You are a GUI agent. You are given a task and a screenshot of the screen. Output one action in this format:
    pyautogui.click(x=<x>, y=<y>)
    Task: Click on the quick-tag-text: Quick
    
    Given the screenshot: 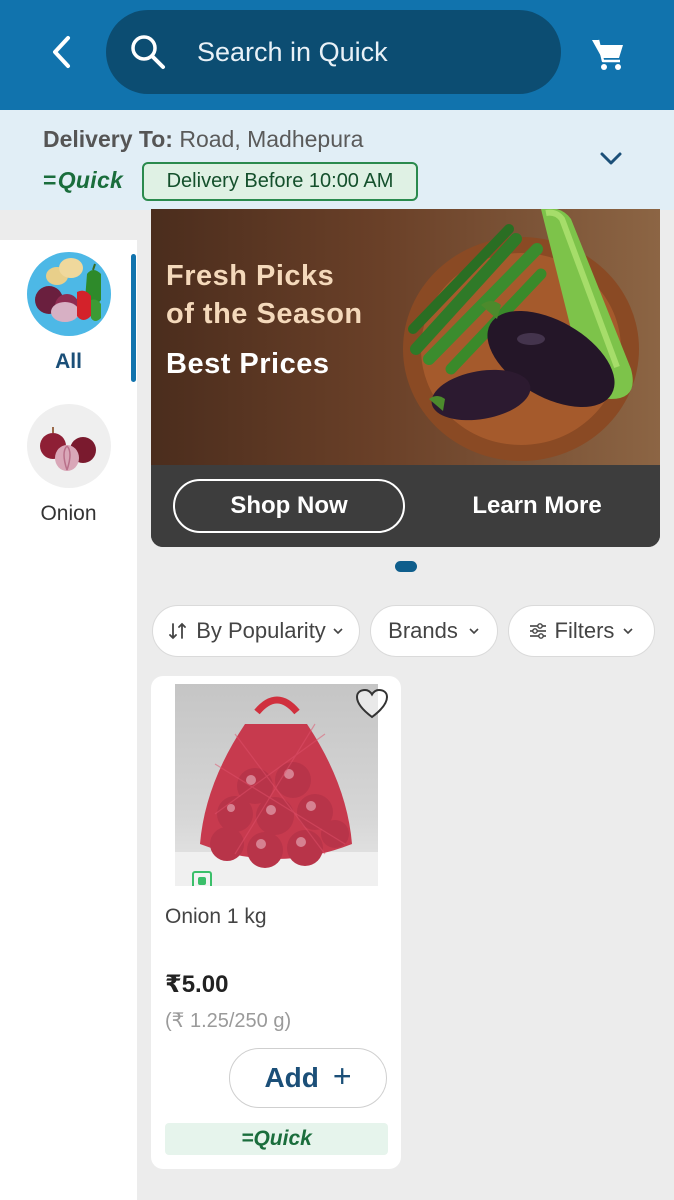 What is the action you would take?
    pyautogui.click(x=282, y=1138)
    